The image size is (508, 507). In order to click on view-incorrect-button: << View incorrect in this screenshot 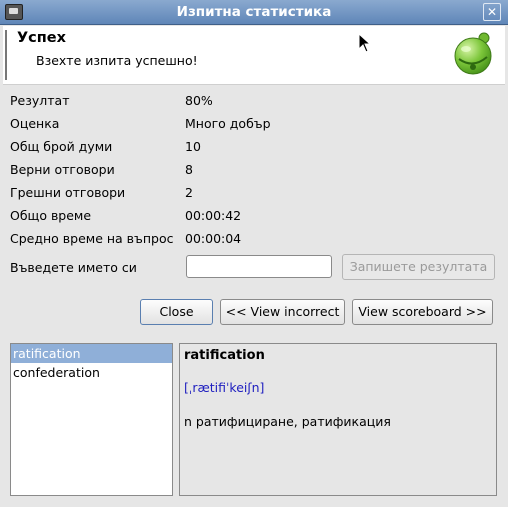, I will do `click(282, 312)`.